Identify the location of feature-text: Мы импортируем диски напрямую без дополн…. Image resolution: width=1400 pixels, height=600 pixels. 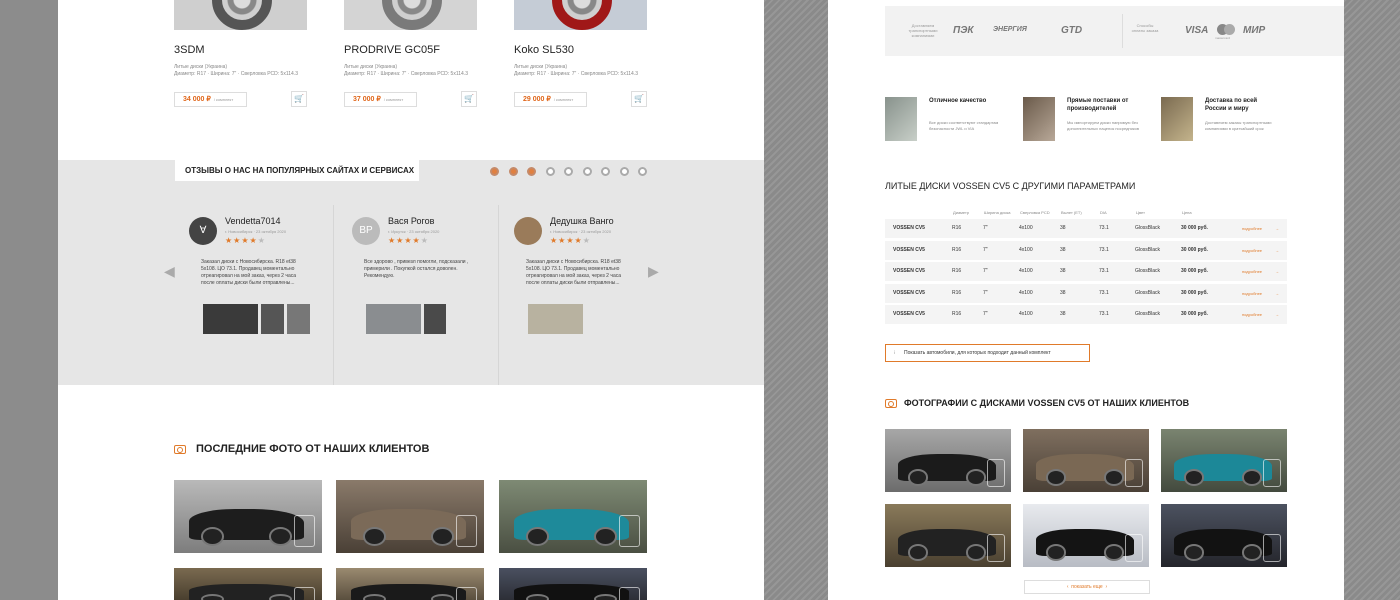
(1103, 125).